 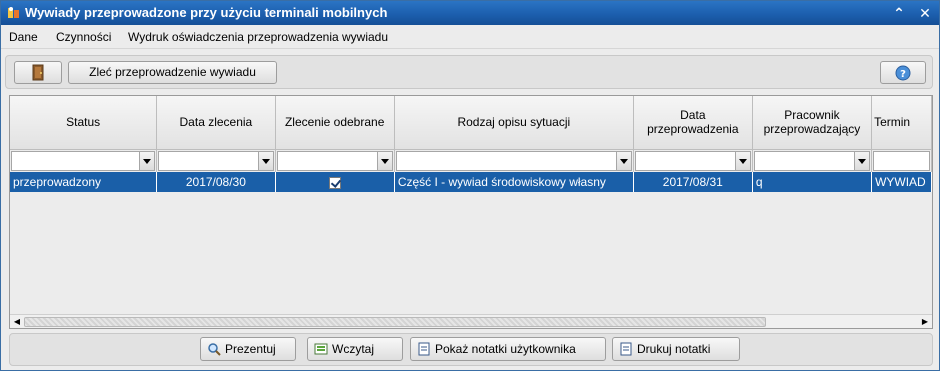 I want to click on help-button: ?, so click(x=903, y=72).